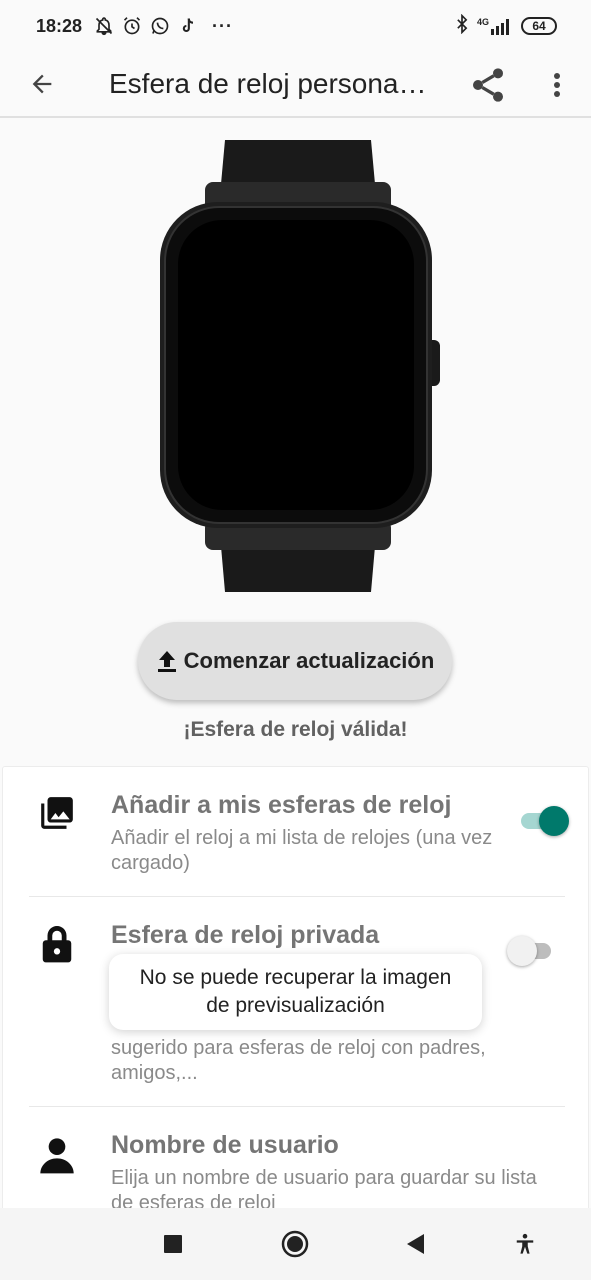  I want to click on private-watchface-toggle, so click(533, 950).